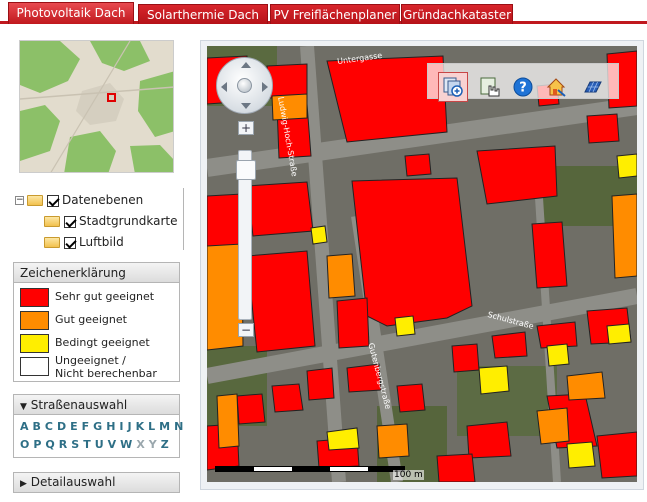 The image size is (647, 502). What do you see at coordinates (113, 444) in the screenshot?
I see `street-letter-v: V` at bounding box center [113, 444].